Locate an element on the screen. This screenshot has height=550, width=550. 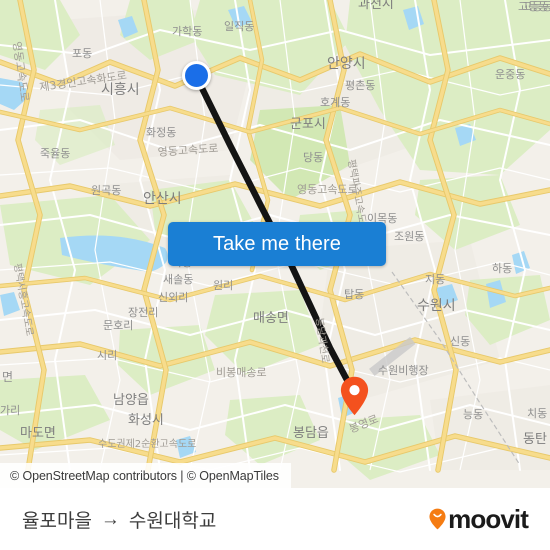
map-label: 능동 is located at coordinates (473, 414).